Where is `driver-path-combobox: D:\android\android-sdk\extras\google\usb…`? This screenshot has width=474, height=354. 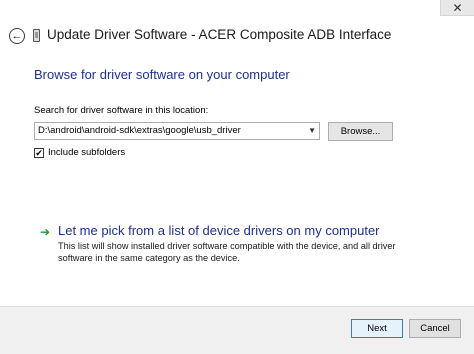 driver-path-combobox: D:\android\android-sdk\extras\google\usb… is located at coordinates (177, 131).